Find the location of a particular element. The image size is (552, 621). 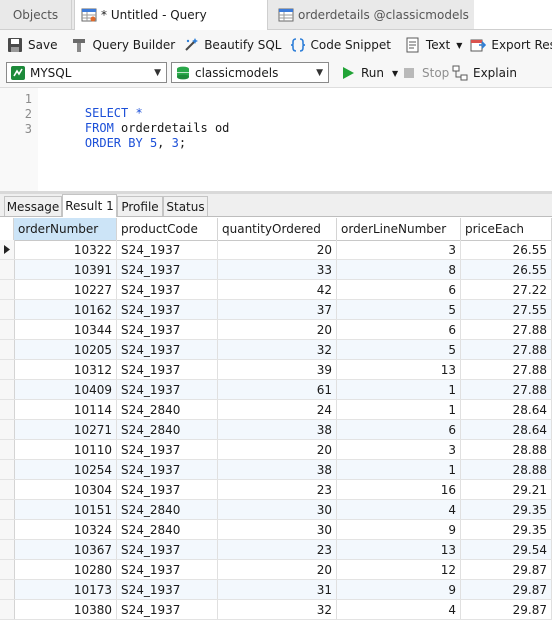

column-header-quantityordered: quantityOrdered is located at coordinates (277, 229).